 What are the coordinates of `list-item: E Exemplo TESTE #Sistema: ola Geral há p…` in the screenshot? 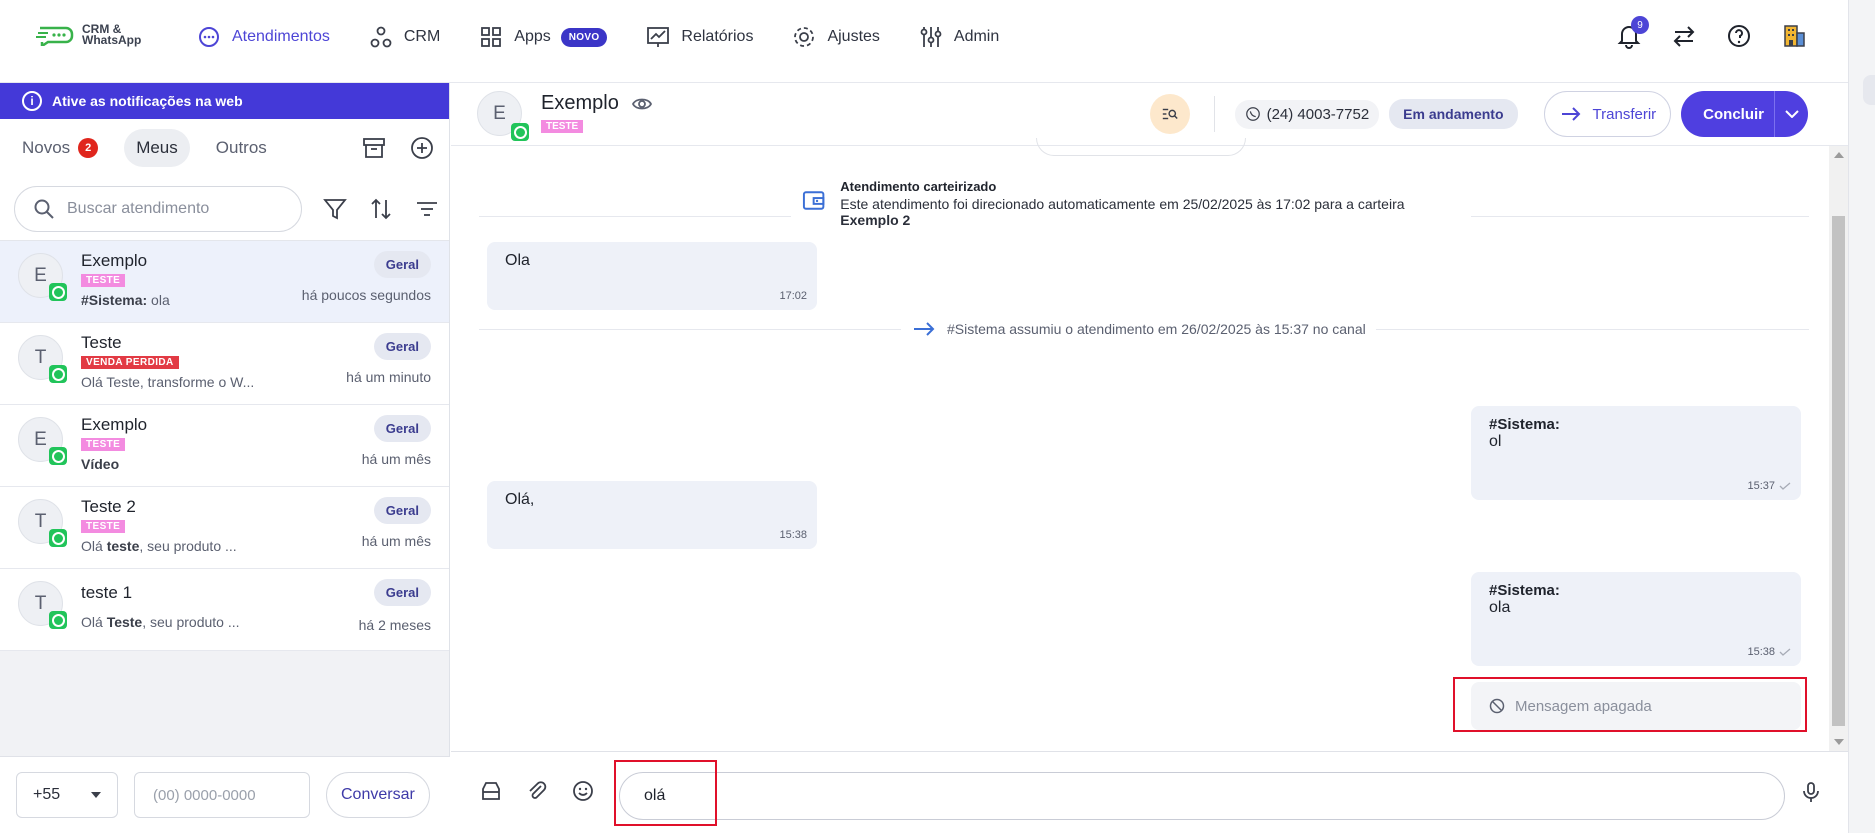 It's located at (224, 282).